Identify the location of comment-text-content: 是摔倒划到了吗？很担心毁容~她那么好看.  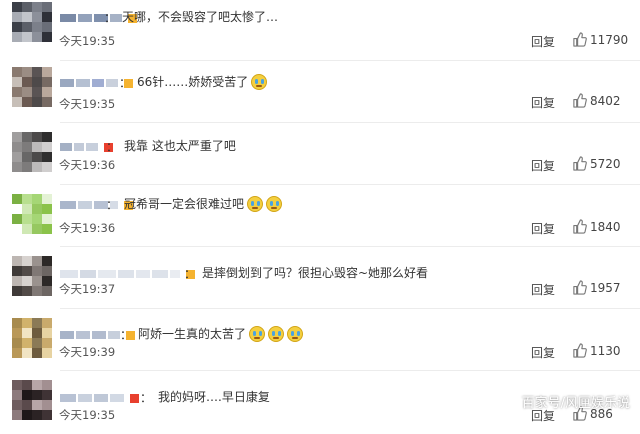
(315, 273).